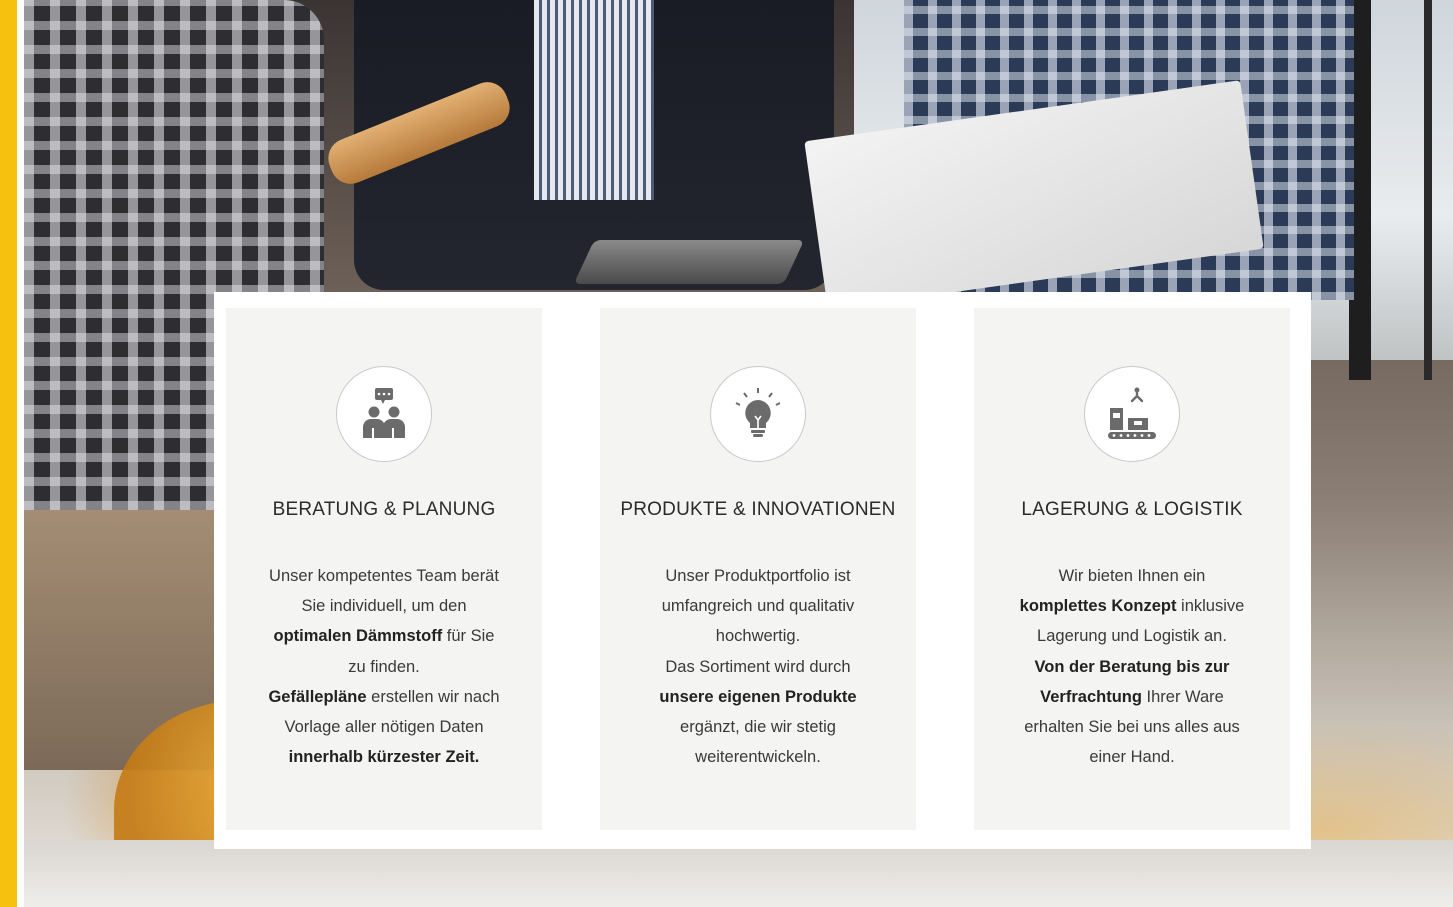 This screenshot has height=907, width=1453. I want to click on card-text-line: umfangreich und qualitativ, so click(758, 606).